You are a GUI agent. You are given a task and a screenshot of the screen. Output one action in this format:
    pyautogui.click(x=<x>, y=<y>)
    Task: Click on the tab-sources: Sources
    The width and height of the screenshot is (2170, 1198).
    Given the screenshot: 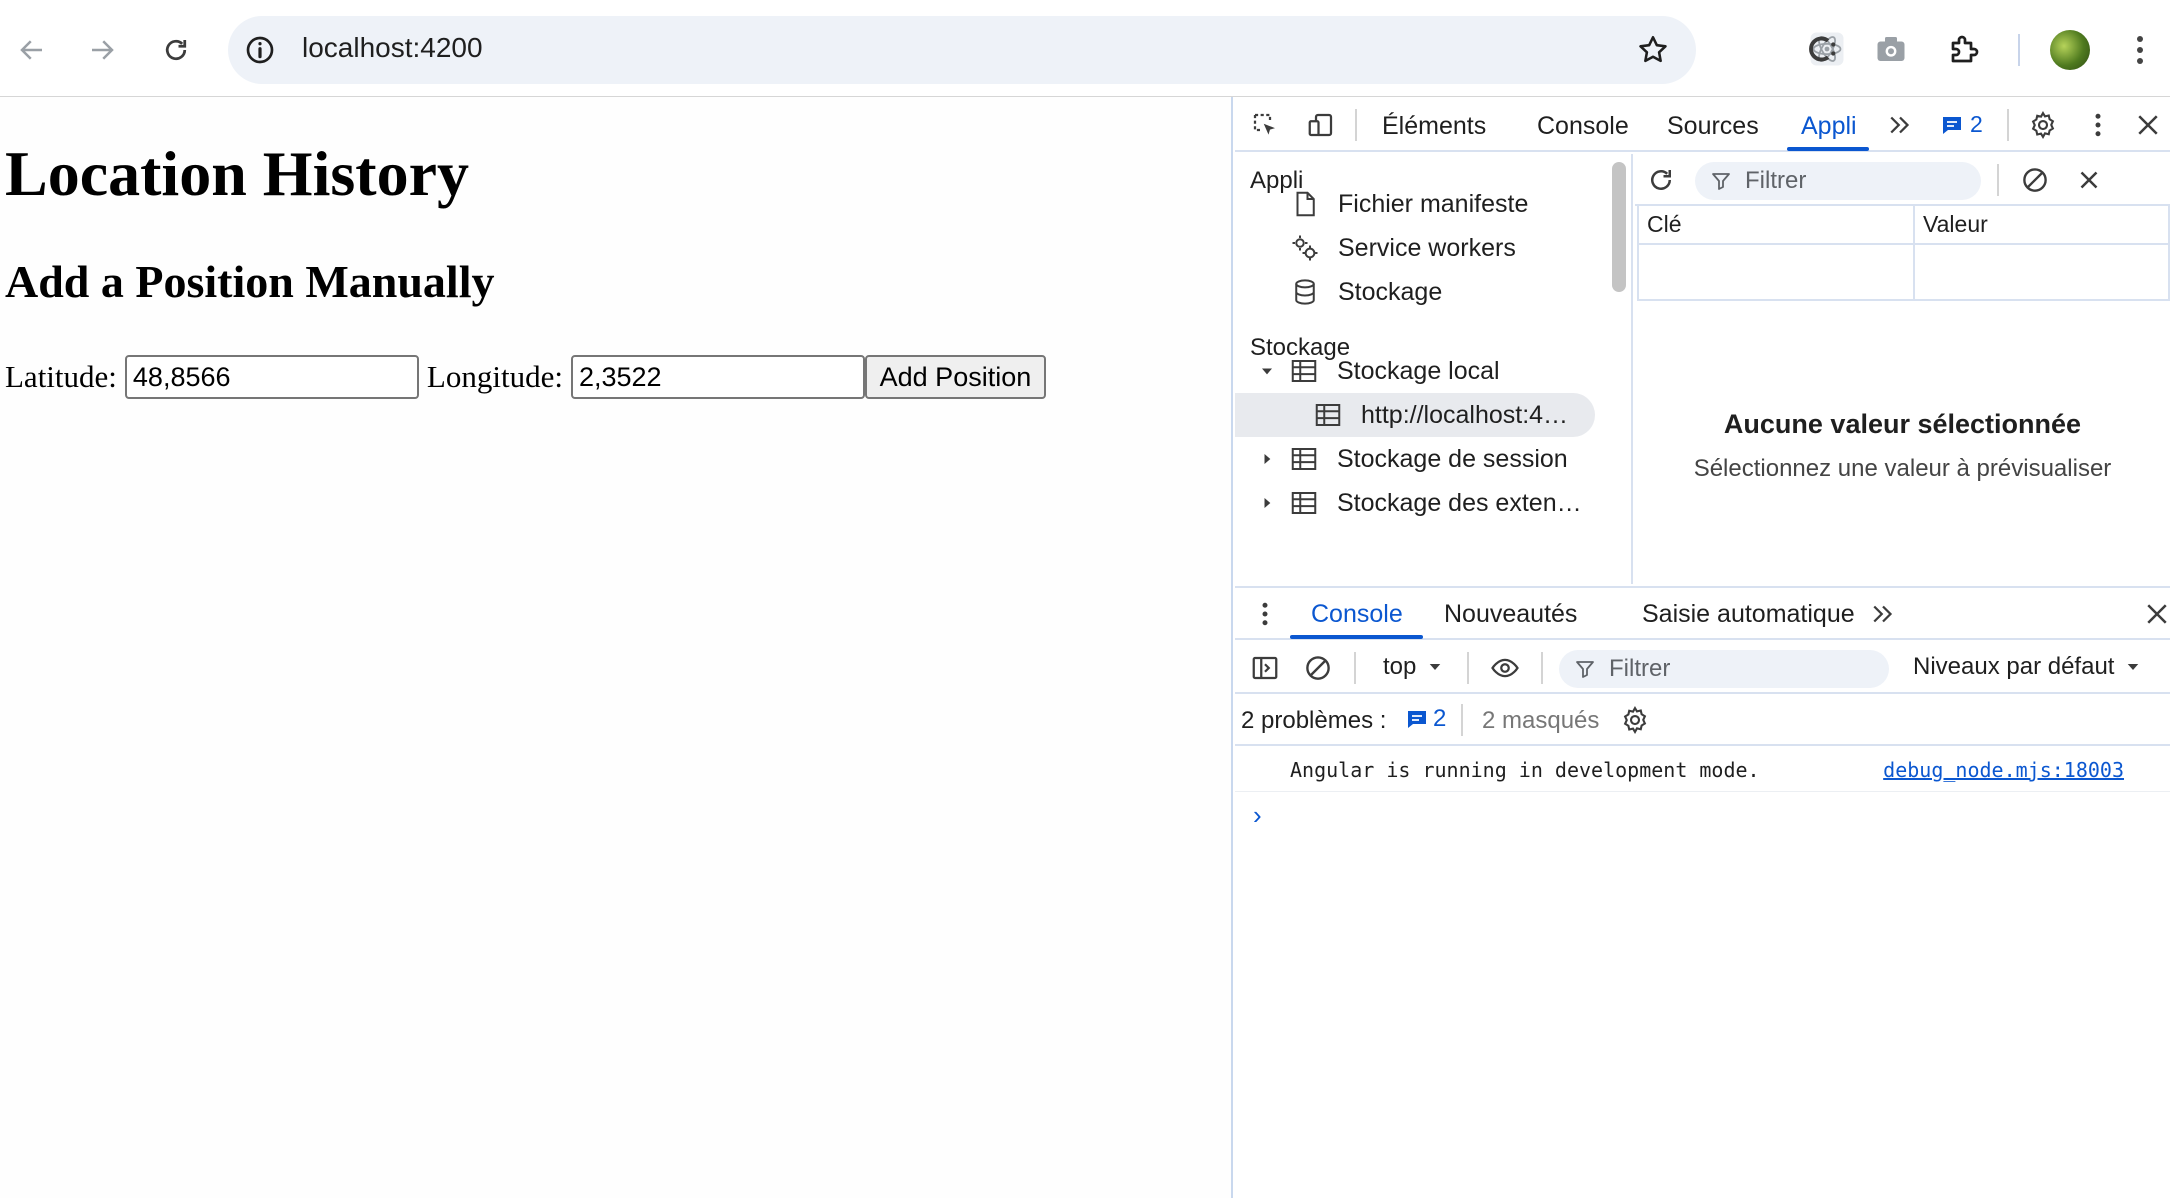 What is the action you would take?
    pyautogui.click(x=1713, y=126)
    